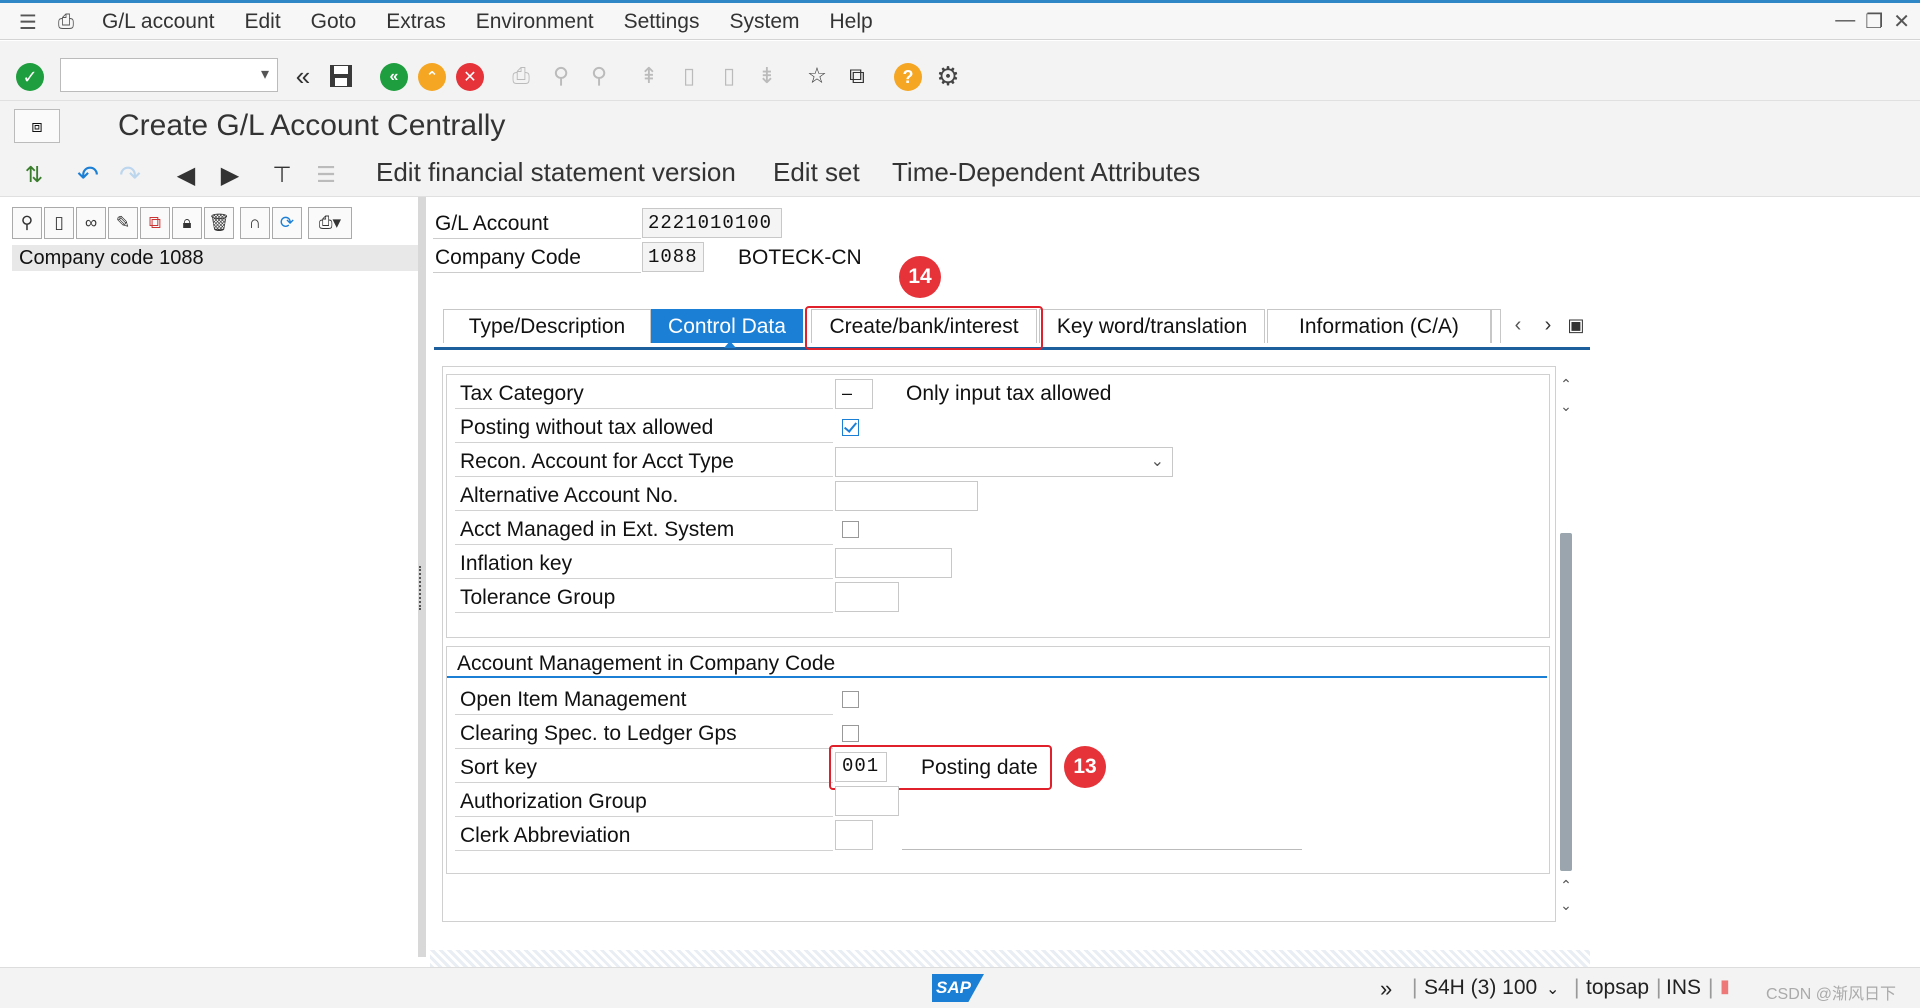 This screenshot has height=1008, width=1920. I want to click on inflation-key-underline, so click(644, 578).